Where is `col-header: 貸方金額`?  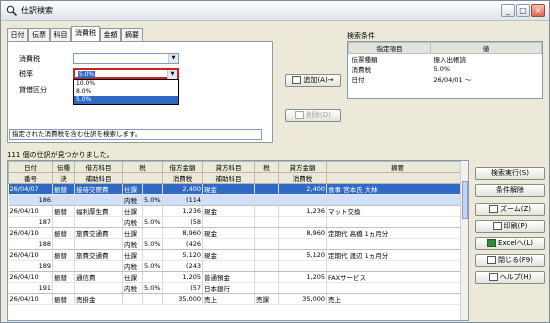 col-header: 貸方金額 is located at coordinates (302, 167).